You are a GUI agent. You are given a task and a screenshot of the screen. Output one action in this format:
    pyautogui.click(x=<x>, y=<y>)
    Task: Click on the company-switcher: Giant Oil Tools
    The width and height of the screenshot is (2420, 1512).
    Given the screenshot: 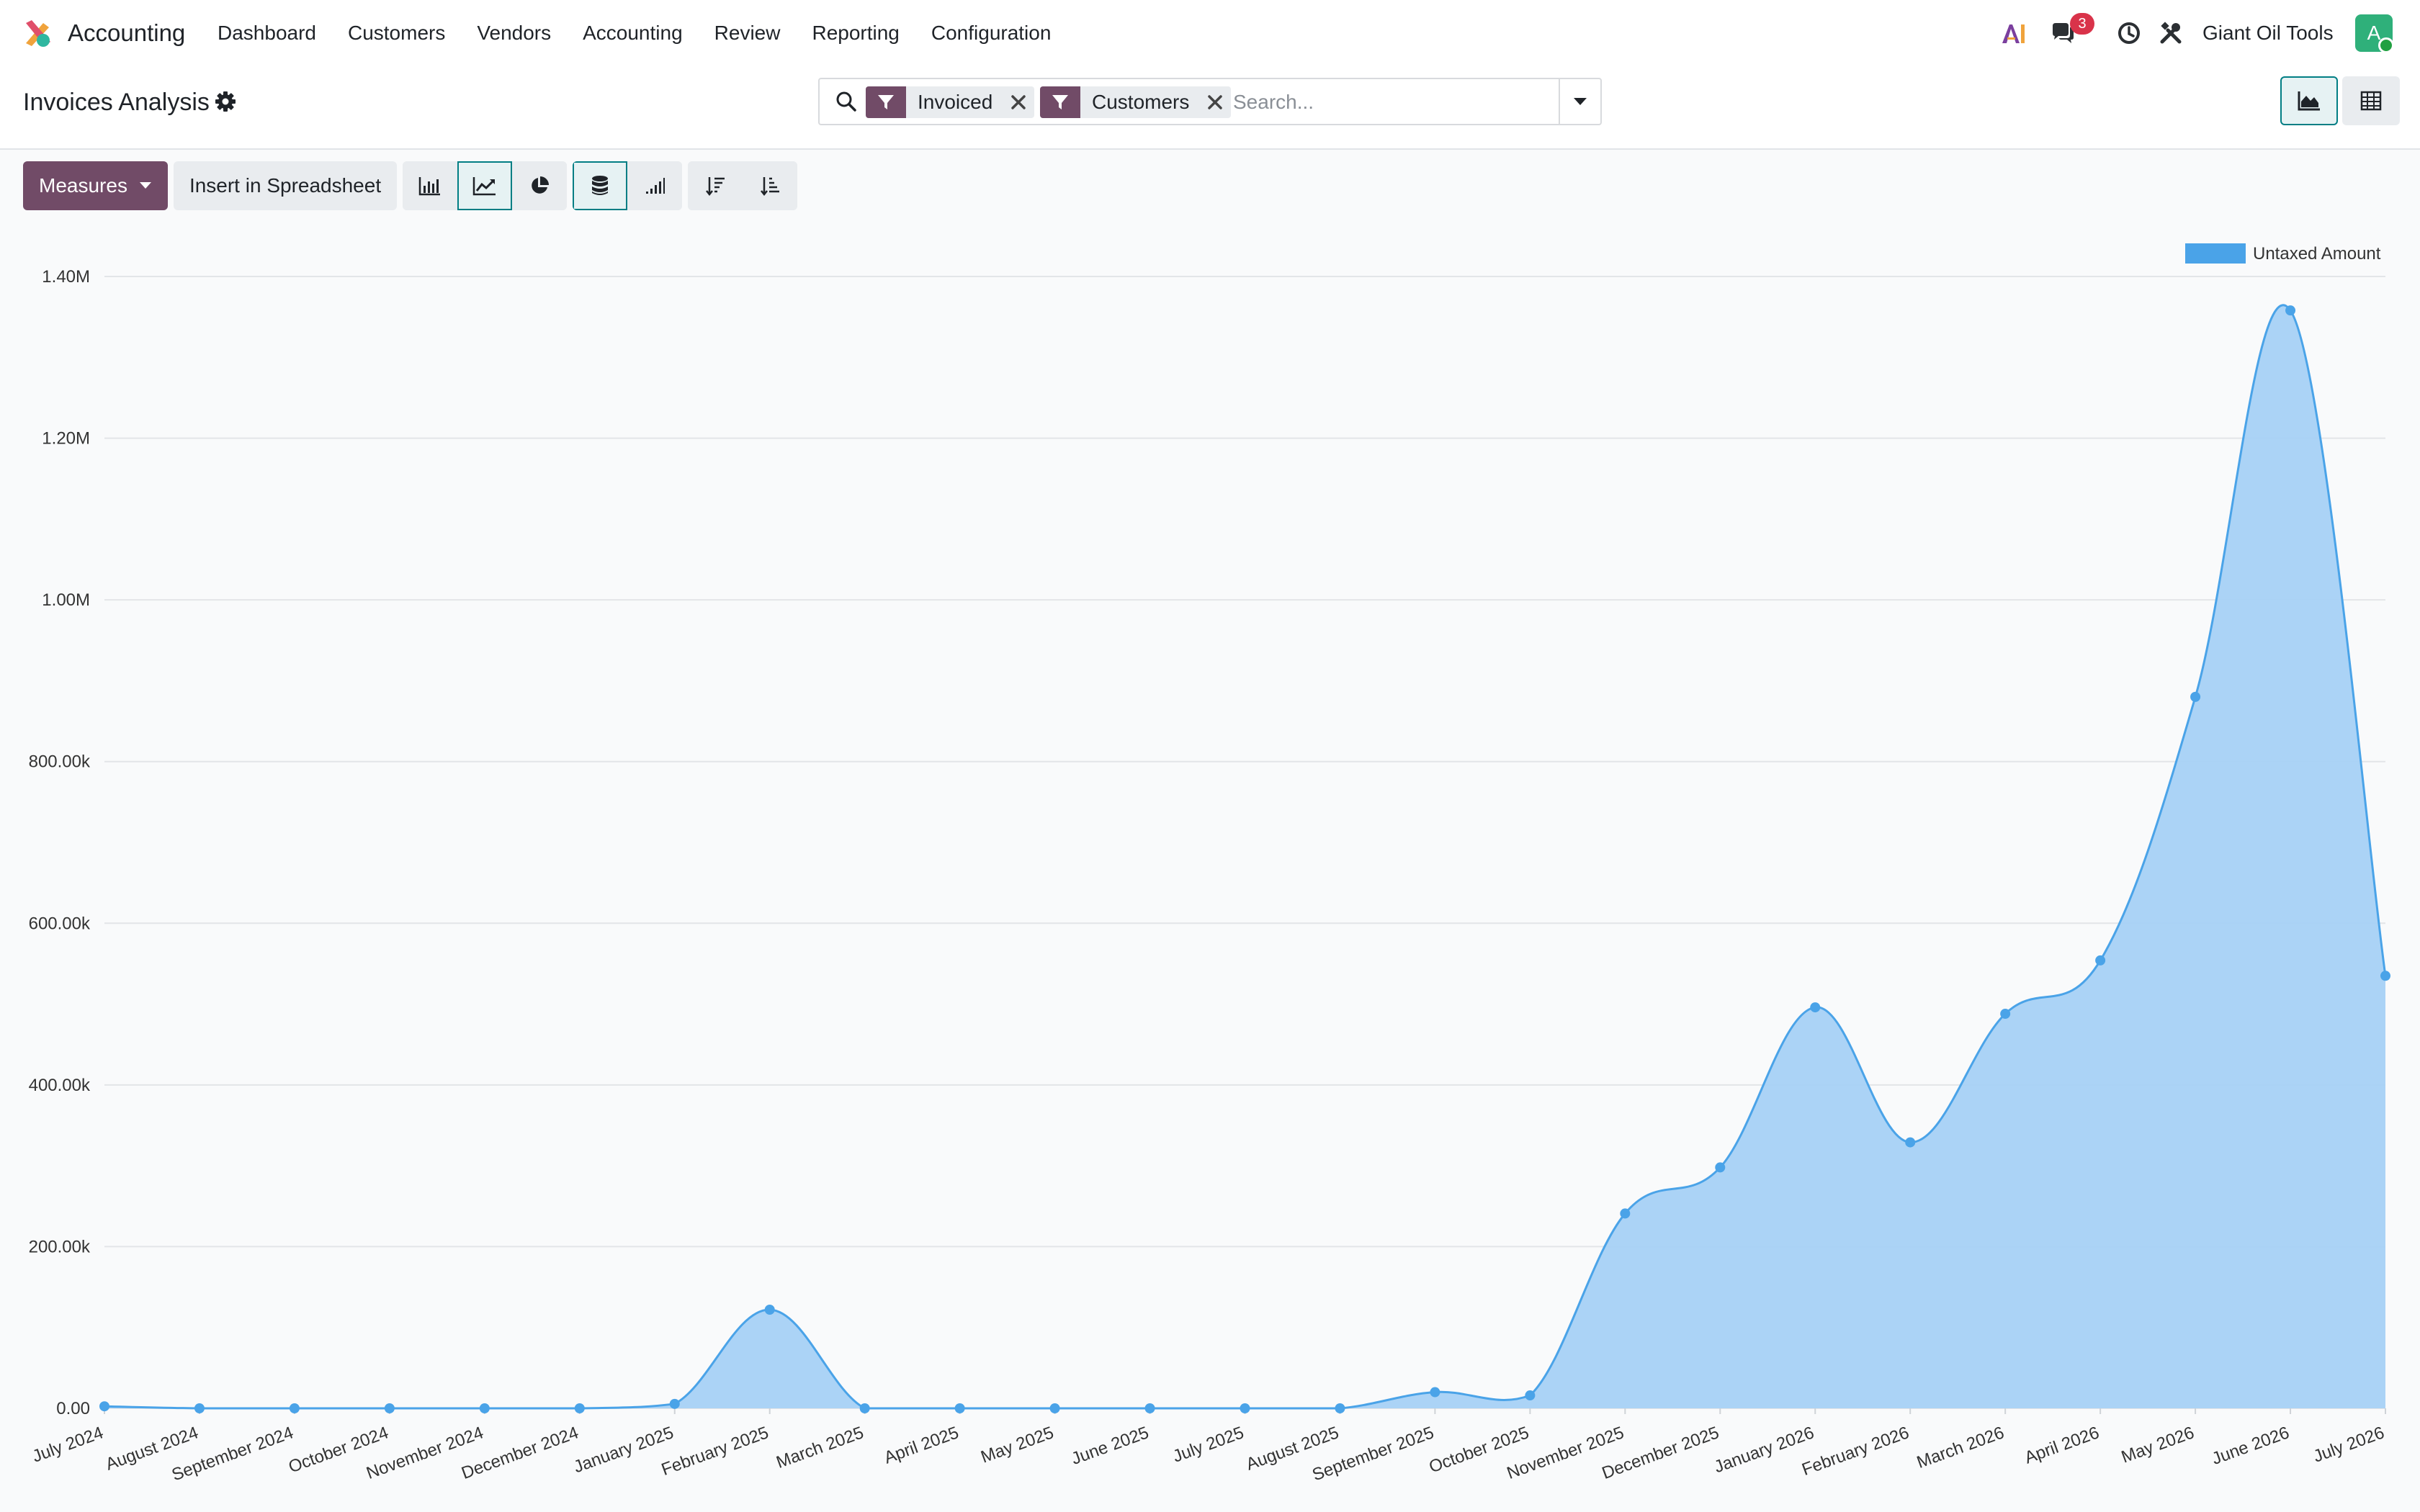 What is the action you would take?
    pyautogui.click(x=2268, y=33)
    